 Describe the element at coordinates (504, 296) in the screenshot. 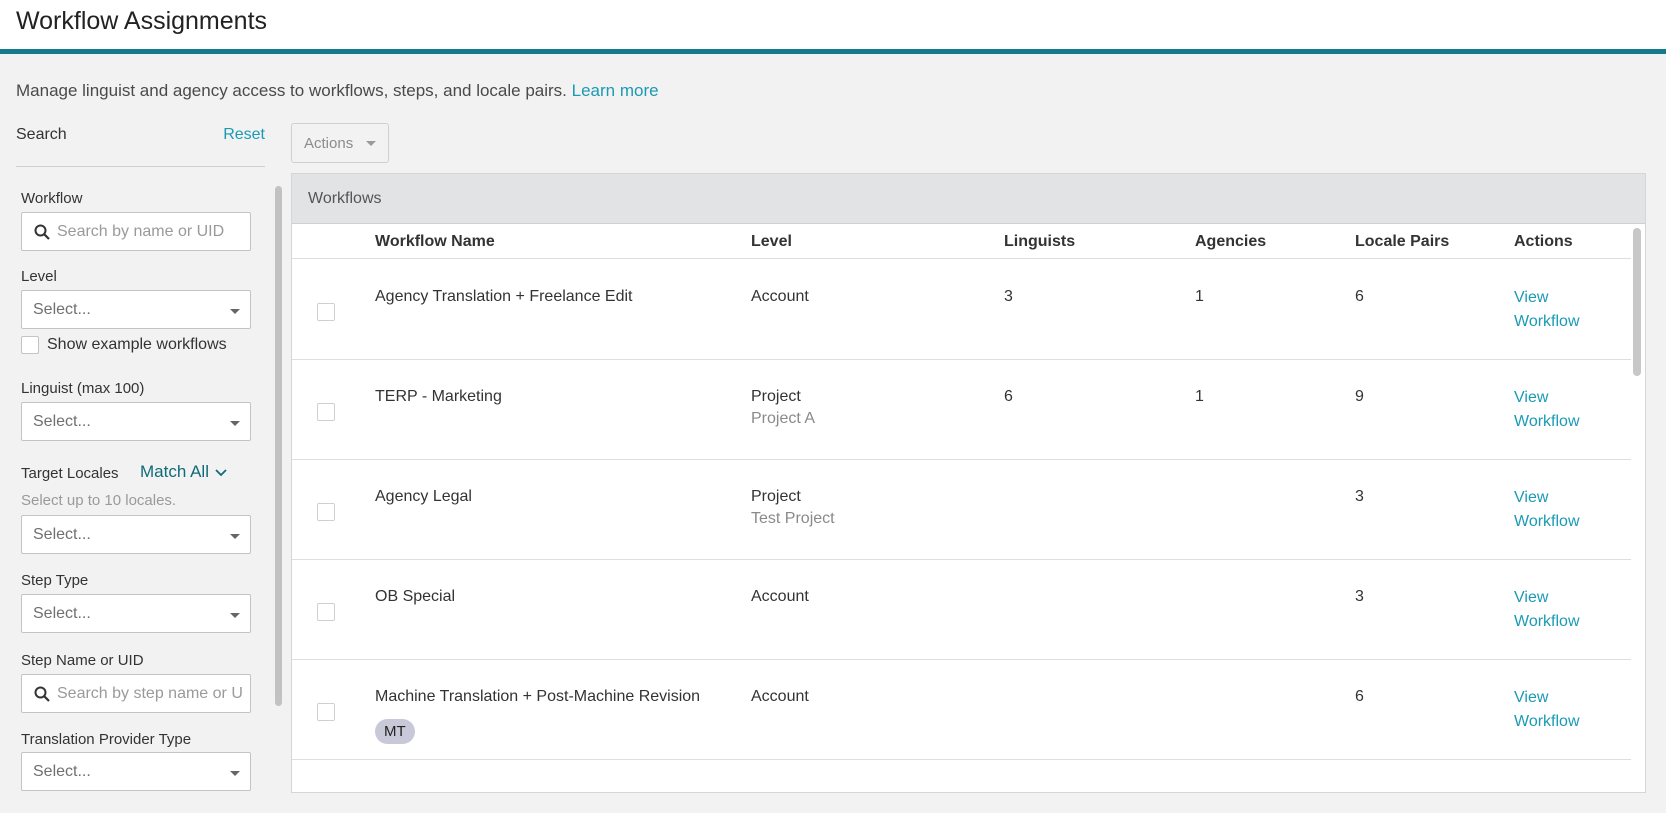

I see `workflow-name: Agency Translation + Freelance Edit` at that location.